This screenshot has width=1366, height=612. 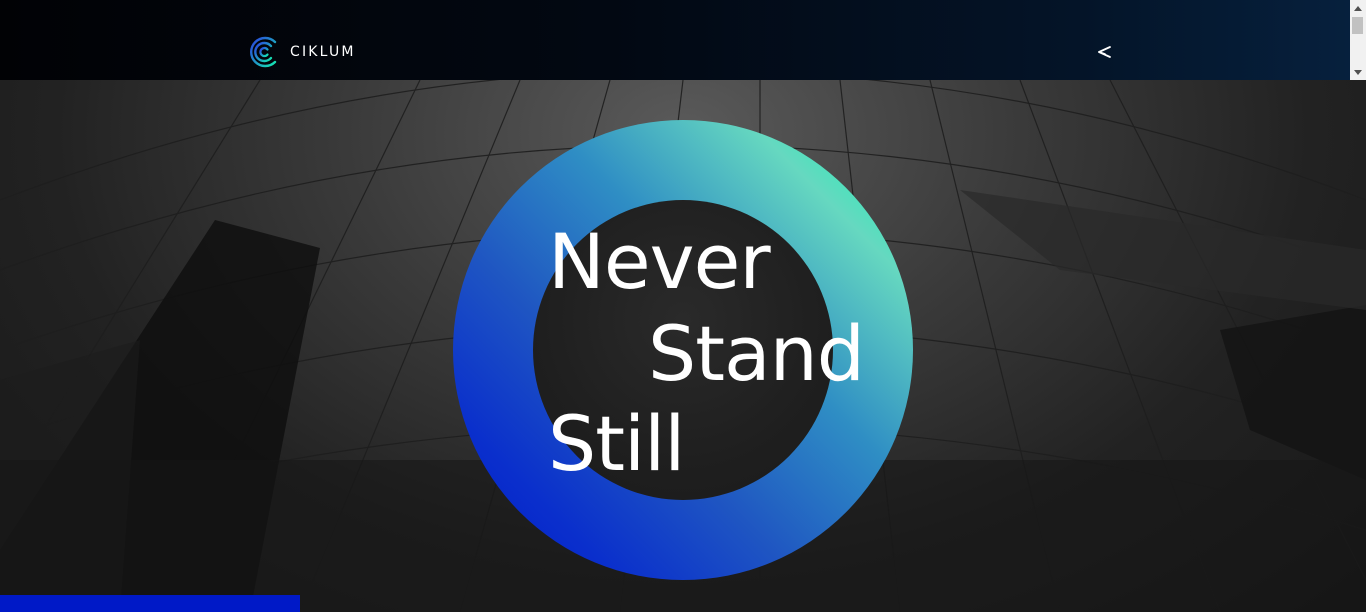 I want to click on scroll-thumb, so click(x=1357, y=25).